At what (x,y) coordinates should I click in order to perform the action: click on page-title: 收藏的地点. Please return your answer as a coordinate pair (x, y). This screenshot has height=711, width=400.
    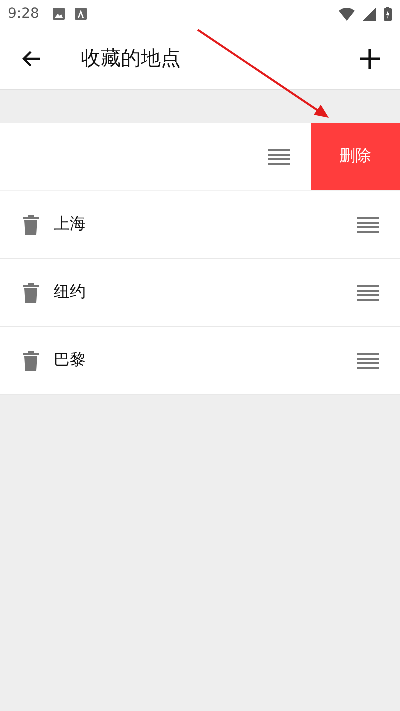
    Looking at the image, I should click on (131, 58).